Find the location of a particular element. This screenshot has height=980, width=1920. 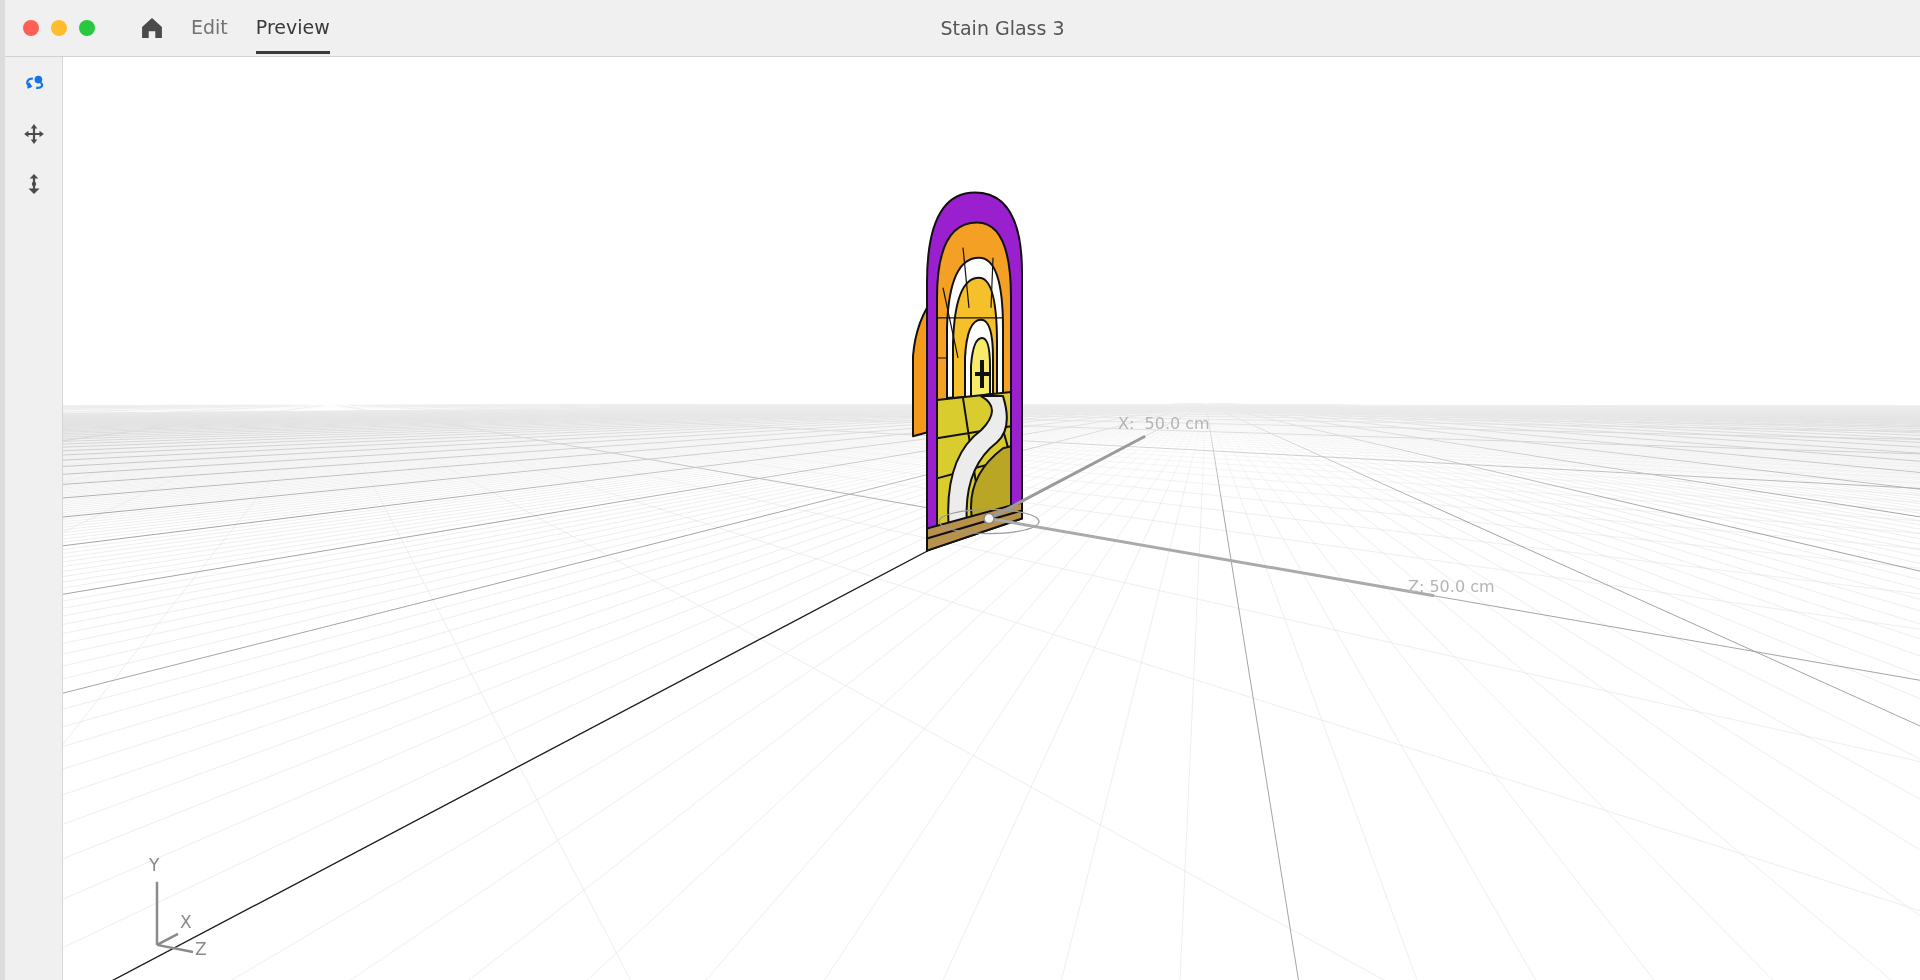

close-button is located at coordinates (31, 28).